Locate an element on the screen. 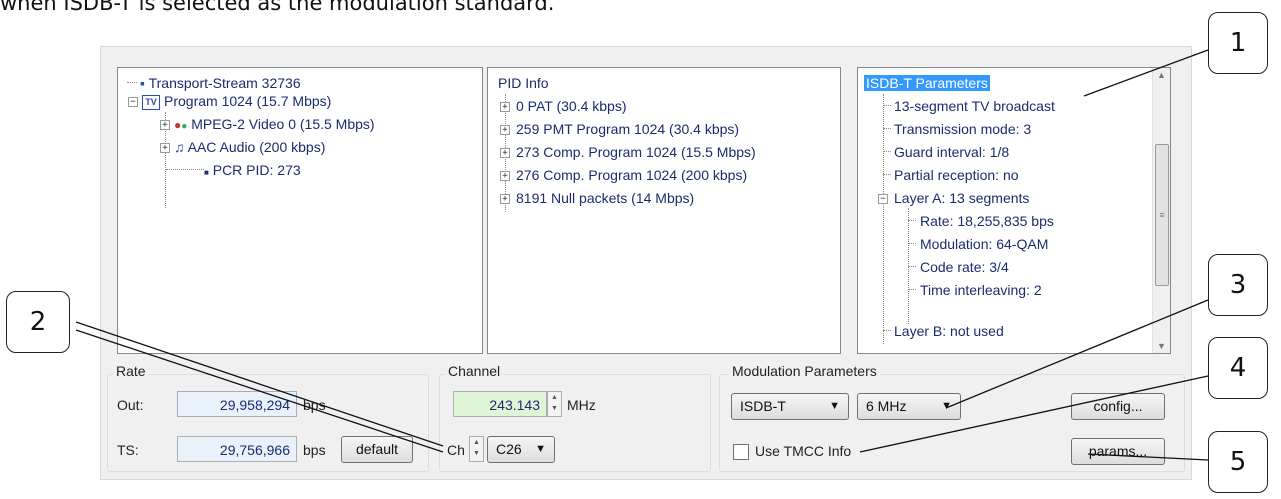 The height and width of the screenshot is (499, 1281). callout-5: 5 is located at coordinates (1238, 462).